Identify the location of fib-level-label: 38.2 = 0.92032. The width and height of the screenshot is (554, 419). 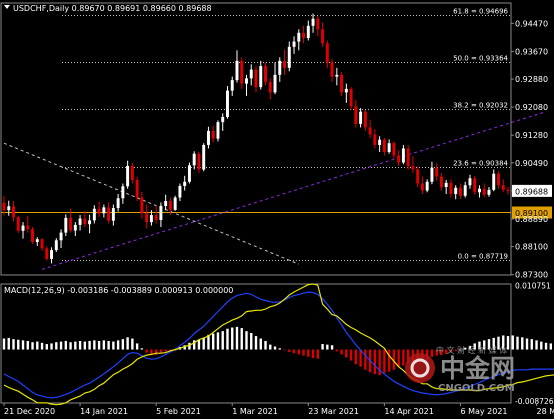
(480, 106).